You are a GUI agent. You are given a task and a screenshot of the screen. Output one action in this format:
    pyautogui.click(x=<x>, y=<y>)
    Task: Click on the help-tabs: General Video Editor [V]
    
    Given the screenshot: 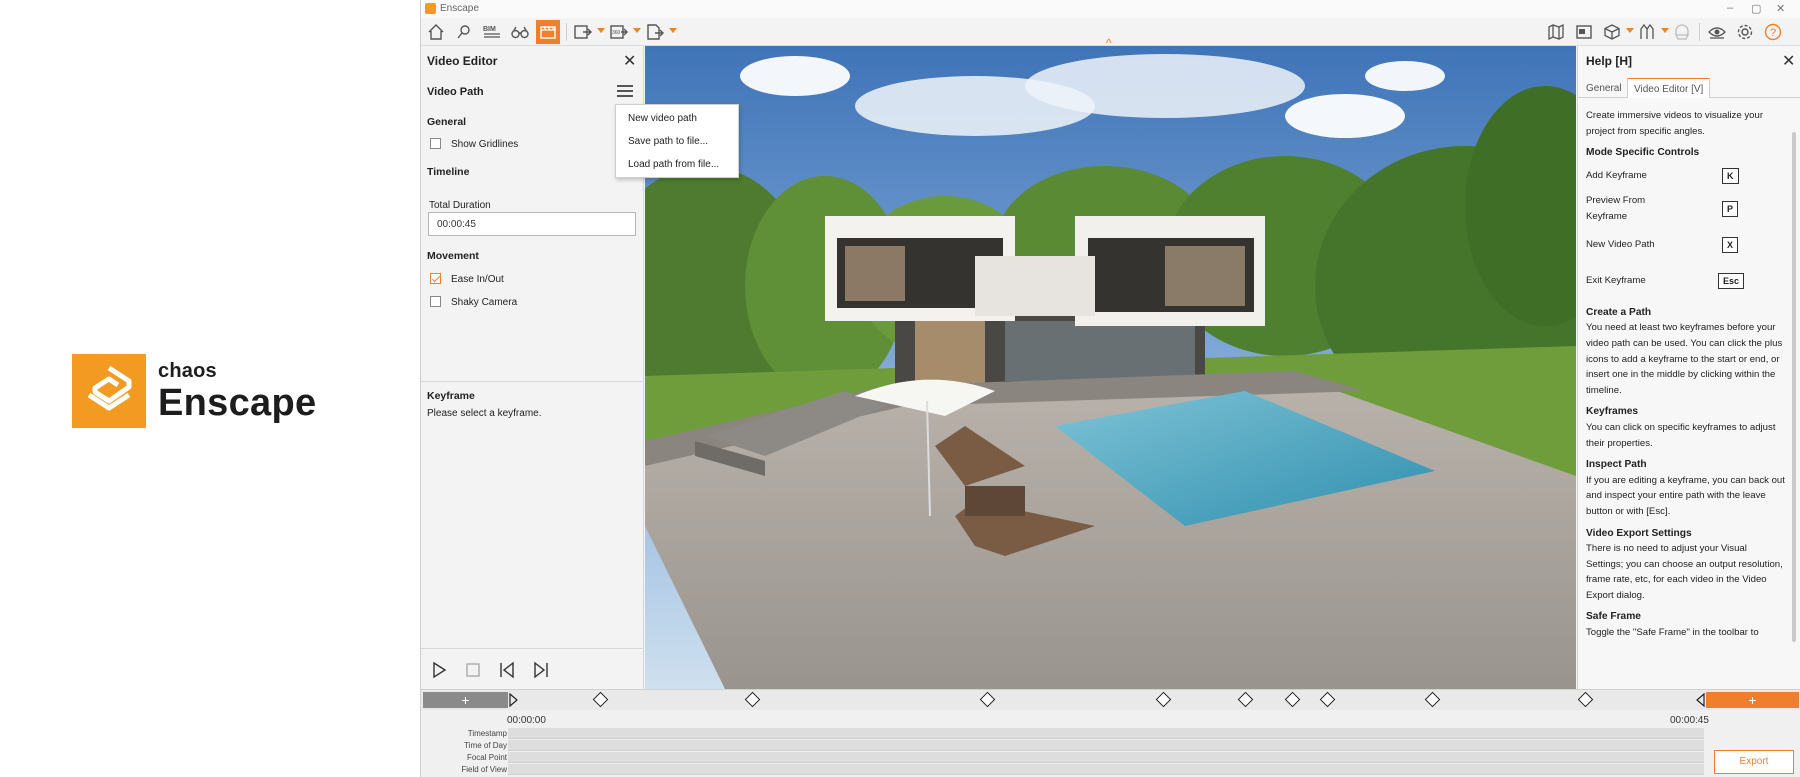 What is the action you would take?
    pyautogui.click(x=1689, y=88)
    